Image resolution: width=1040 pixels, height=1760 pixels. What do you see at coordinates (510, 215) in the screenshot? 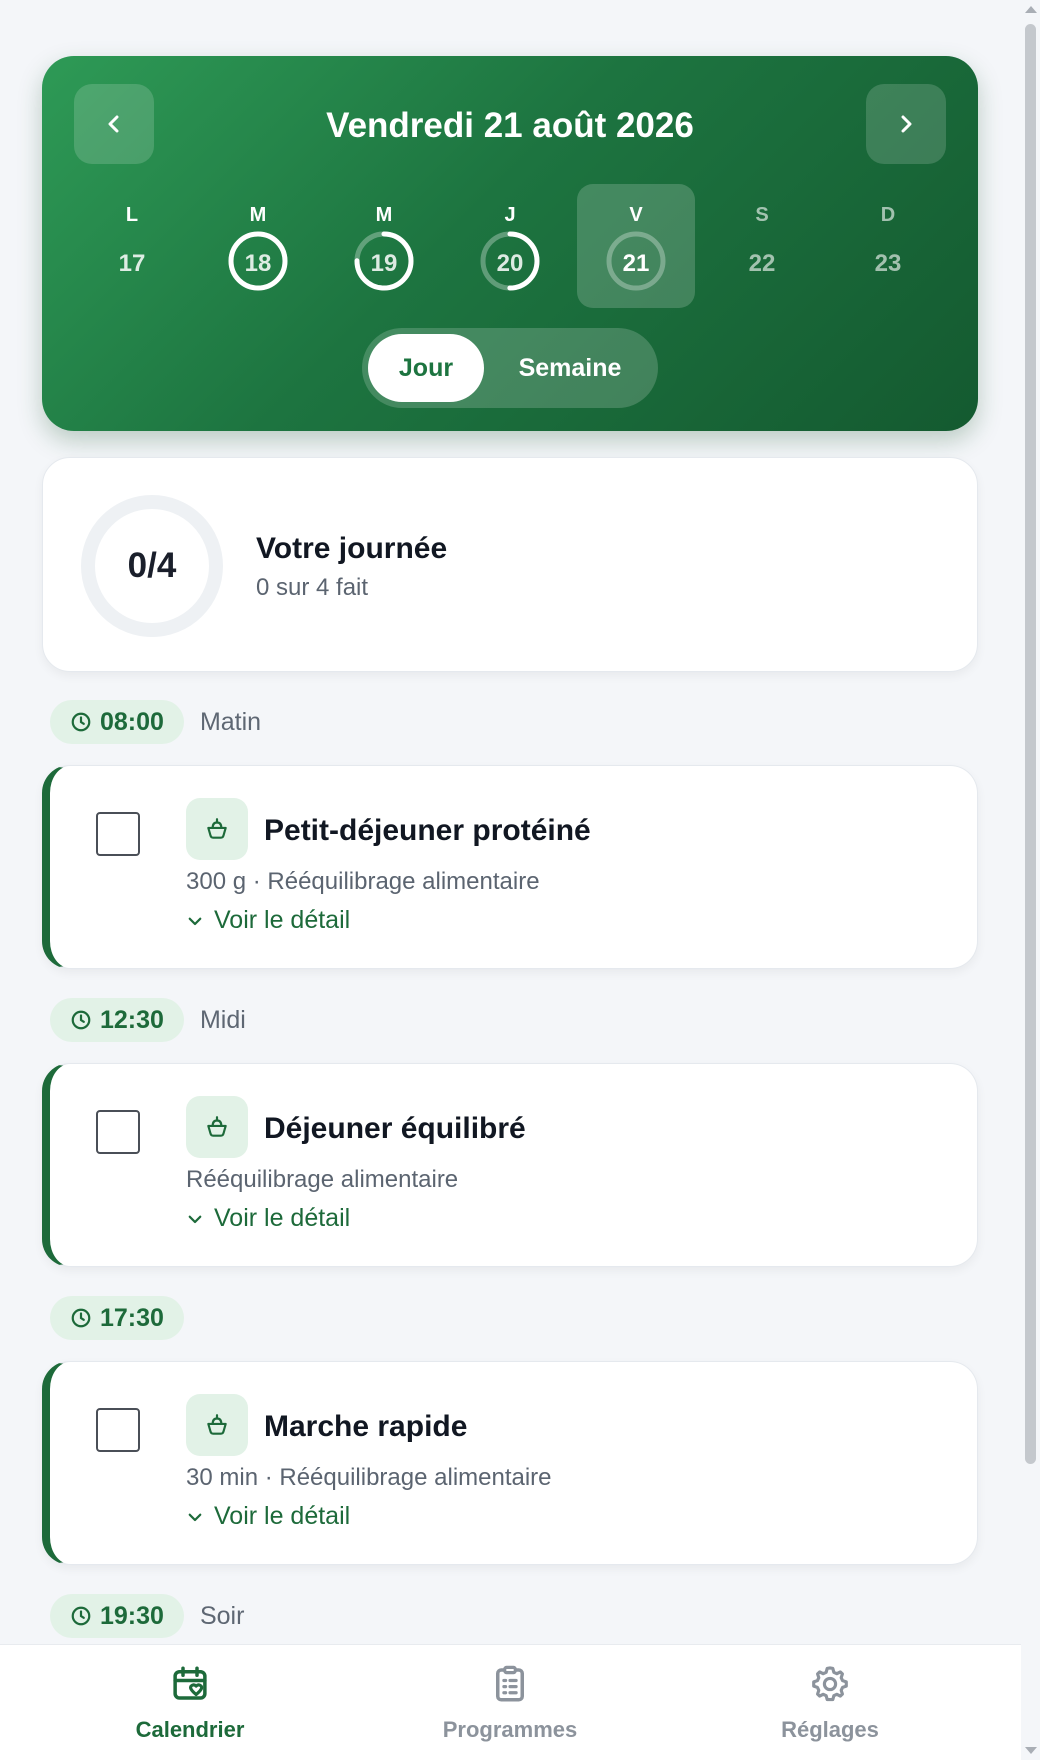
I see `day-letter: J` at bounding box center [510, 215].